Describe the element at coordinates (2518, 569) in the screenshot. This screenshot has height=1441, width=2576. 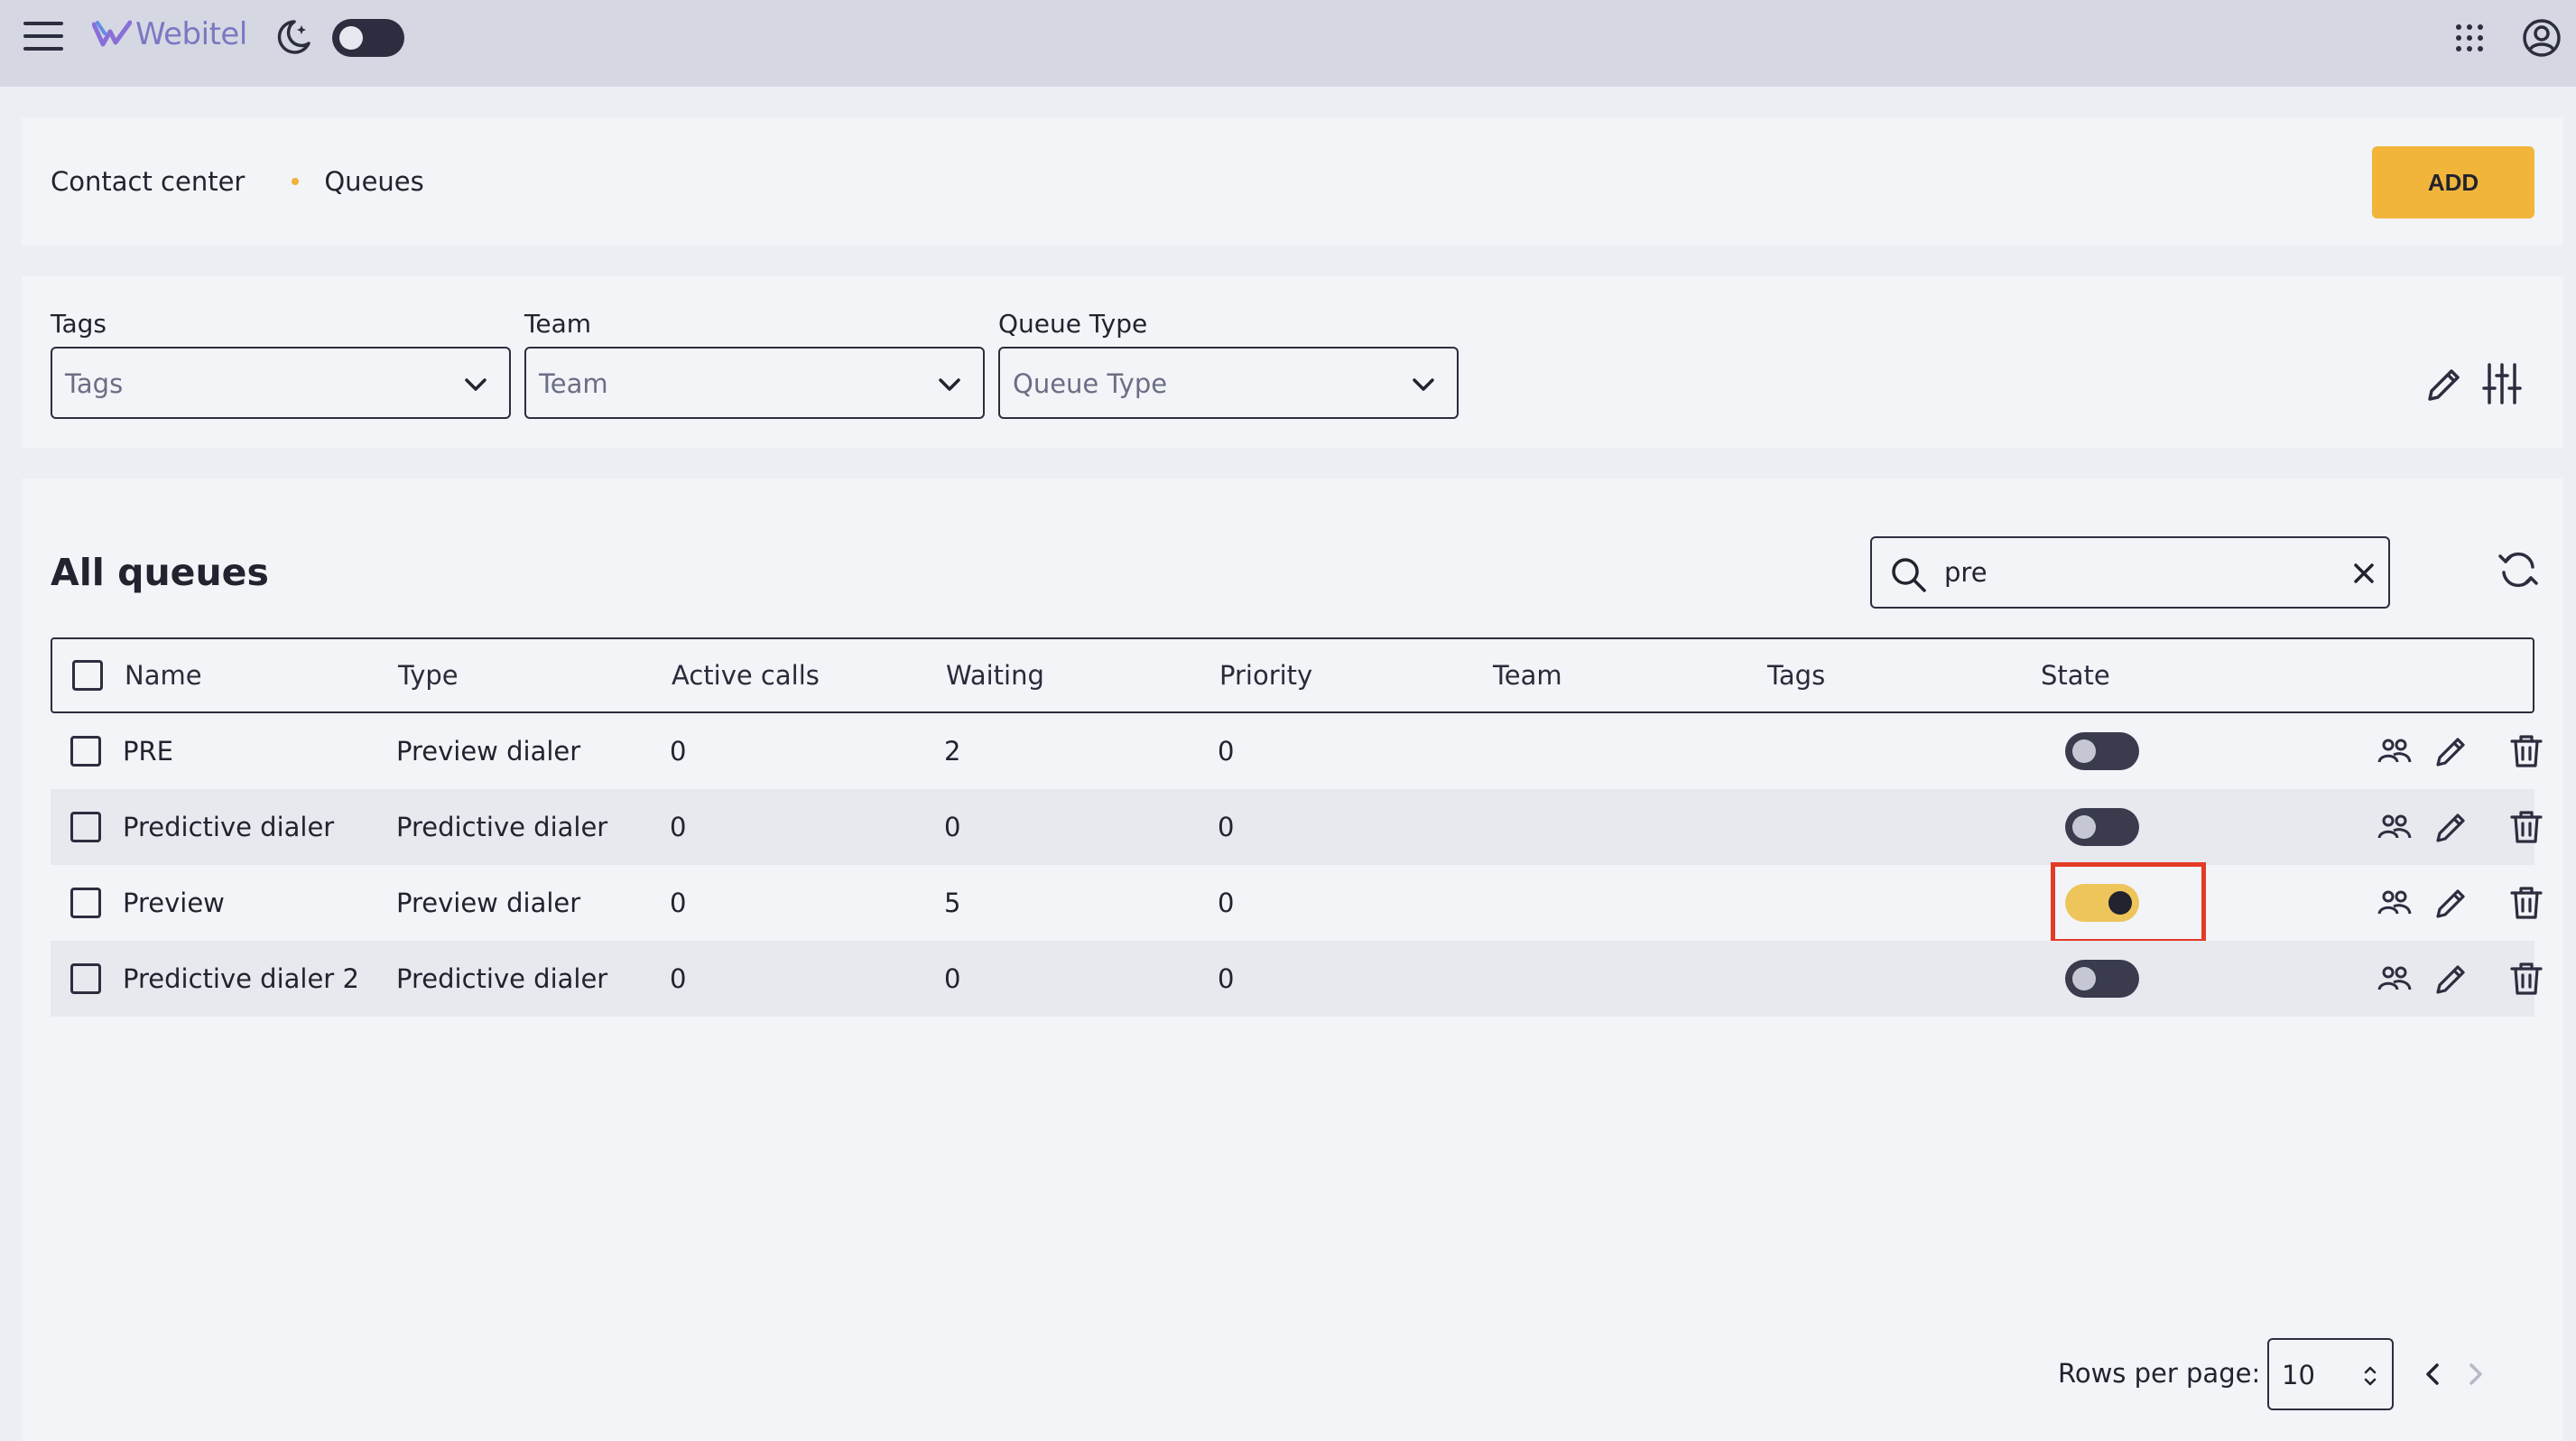
I see `refresh-icon` at that location.